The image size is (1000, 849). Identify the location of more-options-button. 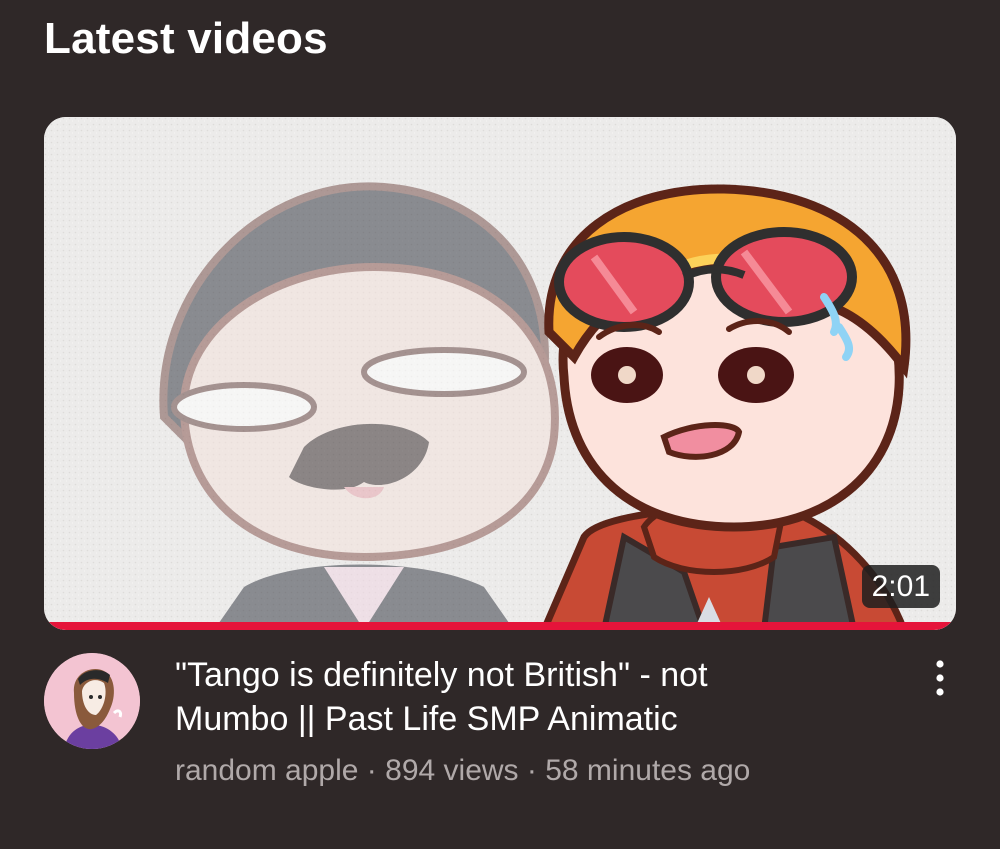
(940, 678).